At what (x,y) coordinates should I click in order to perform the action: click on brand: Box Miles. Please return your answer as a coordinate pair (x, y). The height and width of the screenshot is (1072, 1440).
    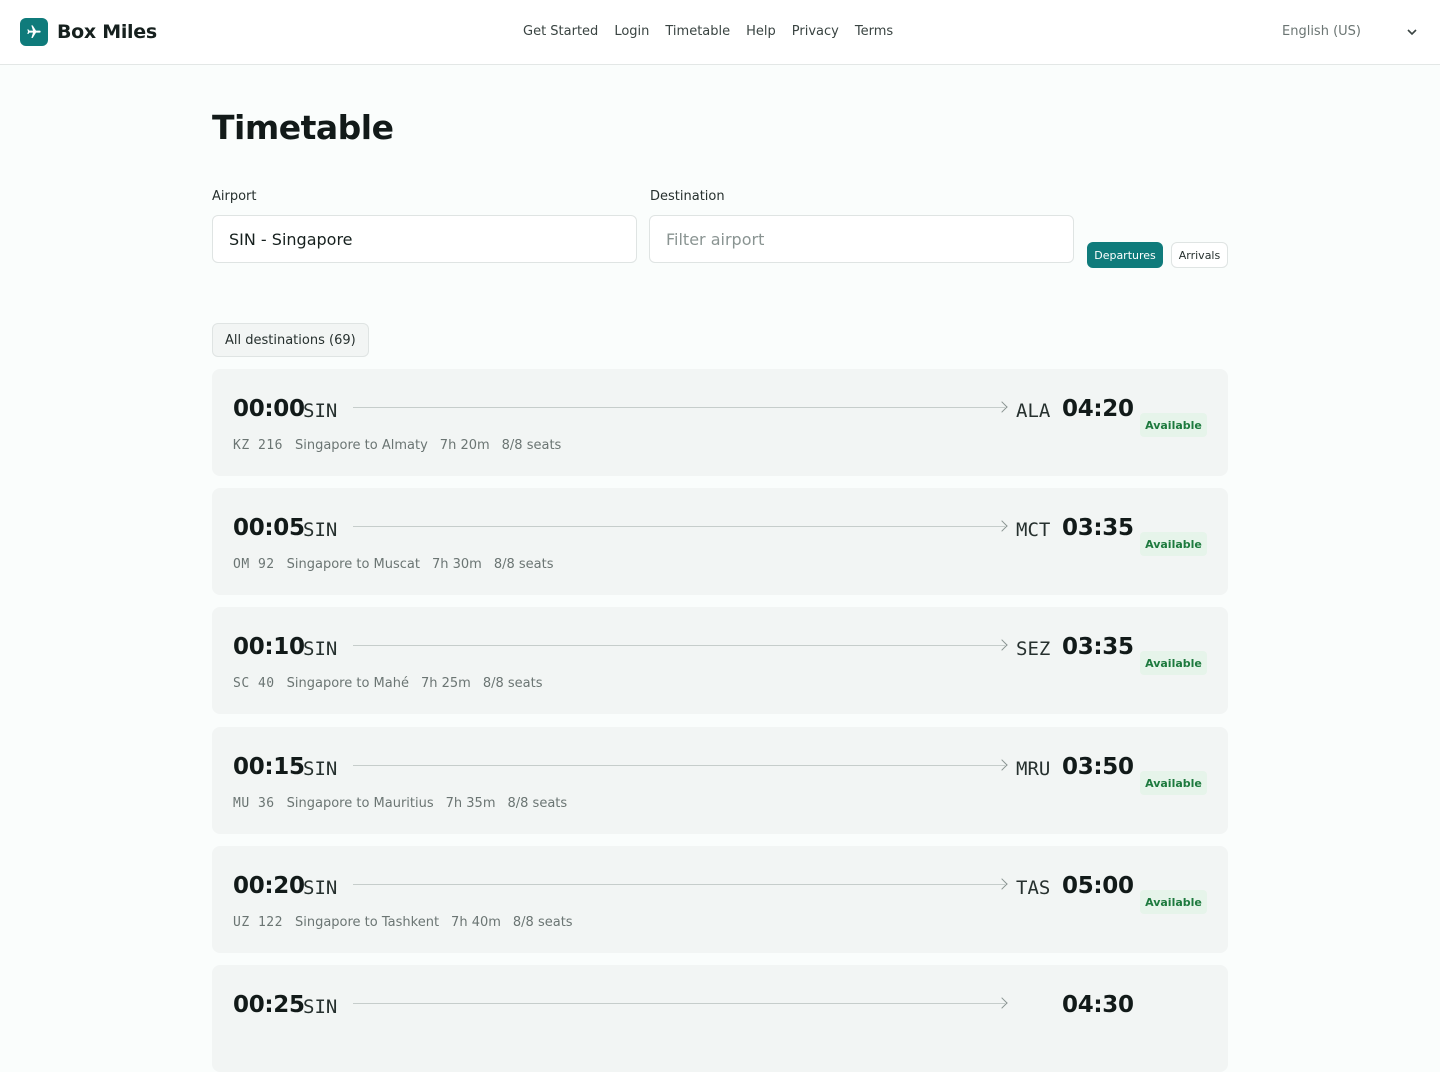
    Looking at the image, I should click on (88, 32).